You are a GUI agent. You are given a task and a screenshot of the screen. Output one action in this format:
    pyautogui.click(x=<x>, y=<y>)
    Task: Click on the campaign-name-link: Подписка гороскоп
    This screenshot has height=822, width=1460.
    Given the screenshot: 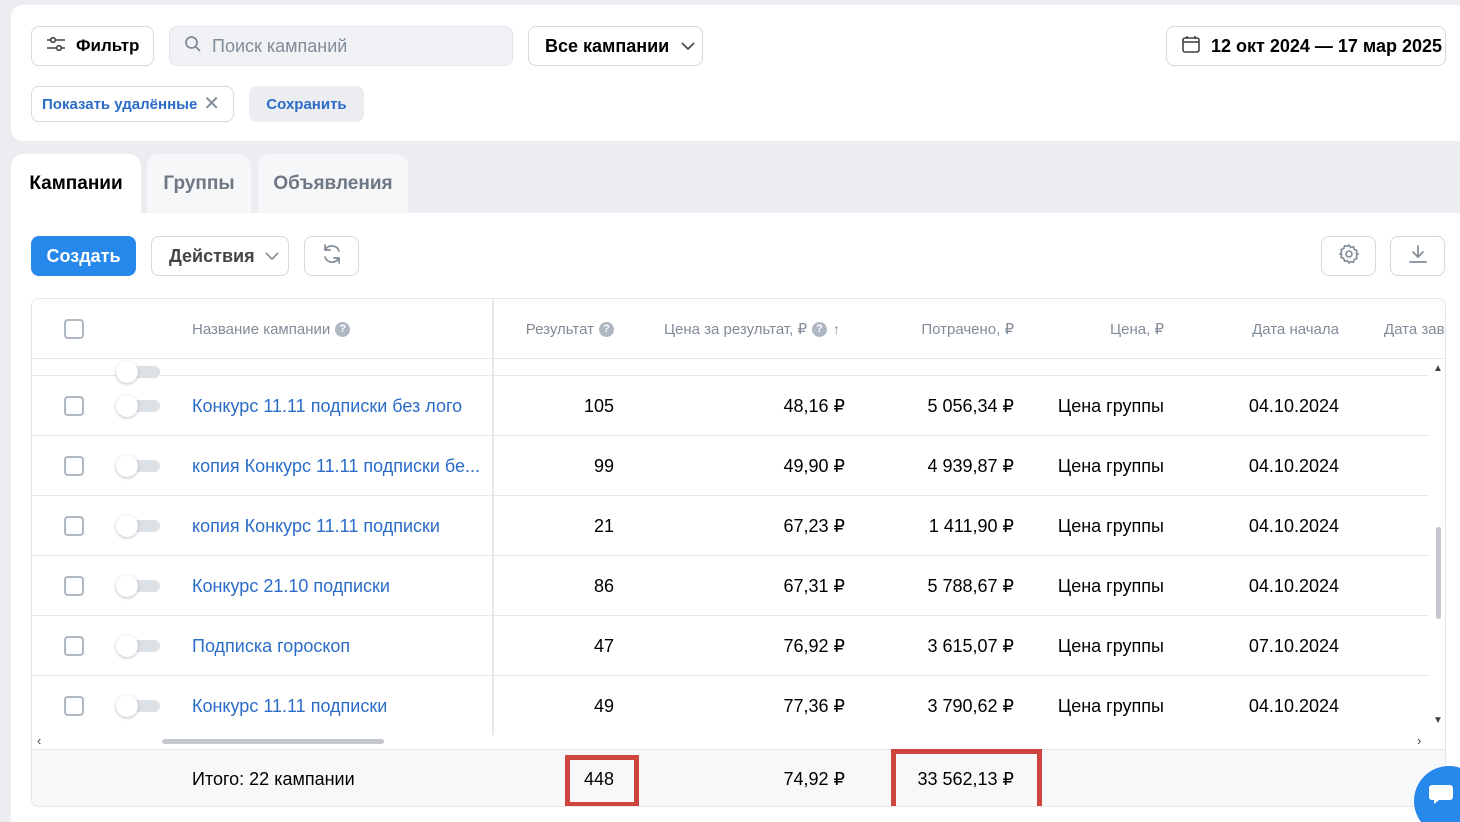 What is the action you would take?
    pyautogui.click(x=271, y=646)
    